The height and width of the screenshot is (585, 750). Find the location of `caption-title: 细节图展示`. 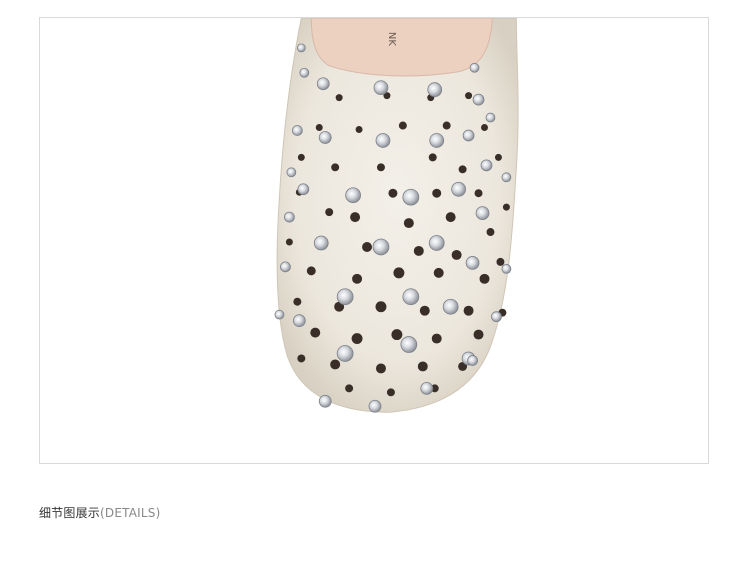

caption-title: 细节图展示 is located at coordinates (70, 513).